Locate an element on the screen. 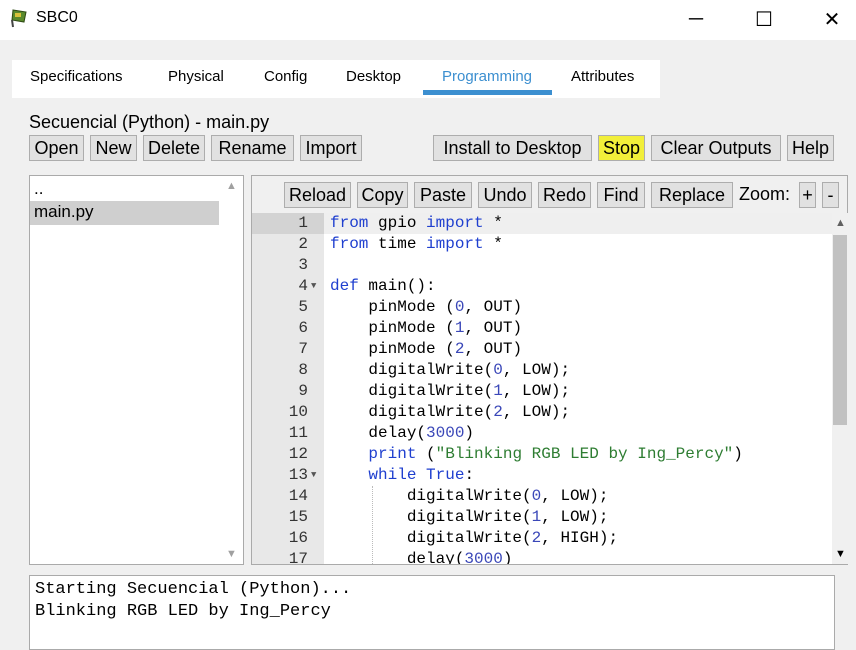 The height and width of the screenshot is (650, 856). minimize-icon: ─ is located at coordinates (696, 18).